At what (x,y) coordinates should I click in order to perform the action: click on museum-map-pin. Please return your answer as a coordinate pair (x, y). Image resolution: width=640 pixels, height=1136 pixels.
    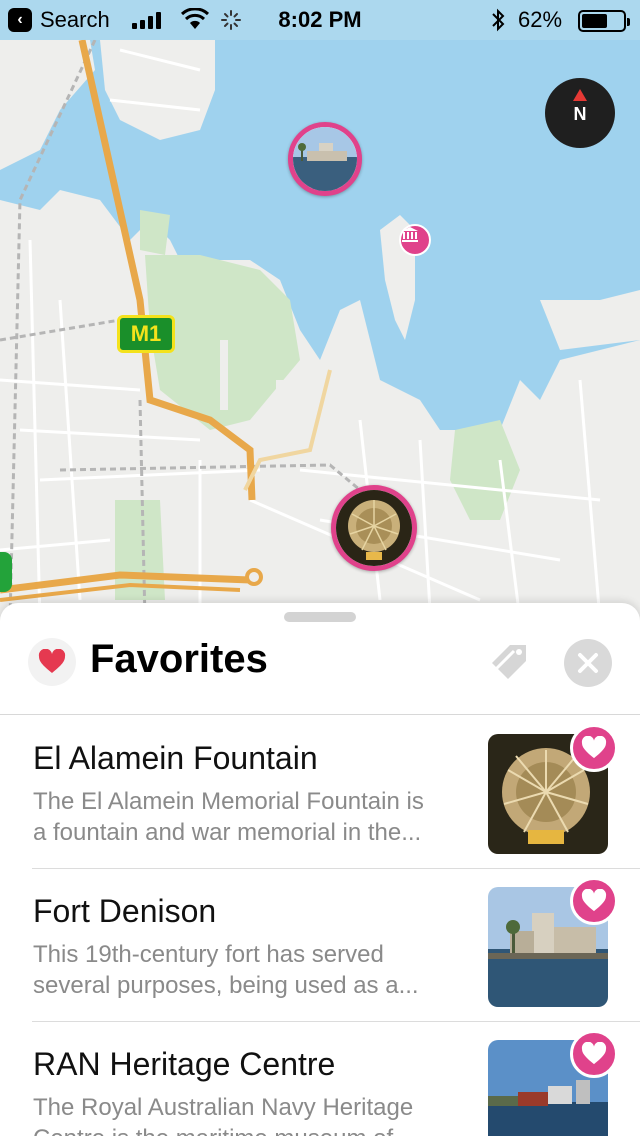
    Looking at the image, I should click on (415, 240).